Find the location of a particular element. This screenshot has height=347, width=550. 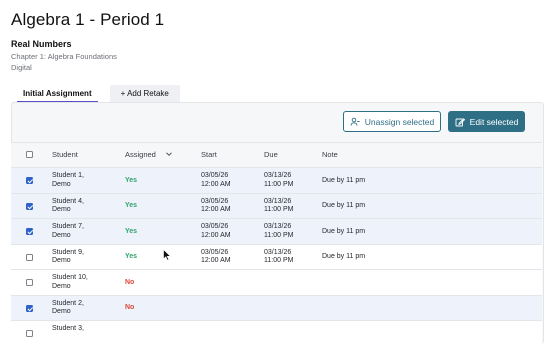

column-assigned: Assigned is located at coordinates (140, 155).